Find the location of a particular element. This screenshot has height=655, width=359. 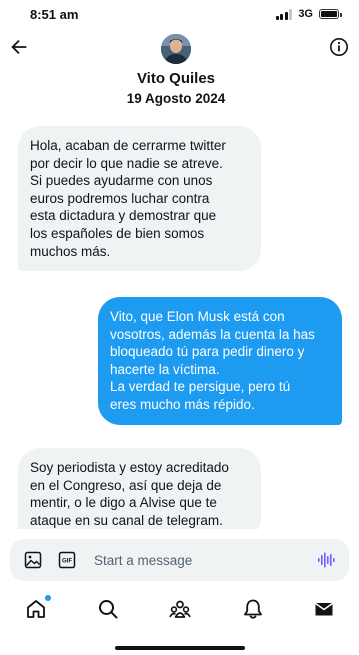

home-icon is located at coordinates (36, 609).